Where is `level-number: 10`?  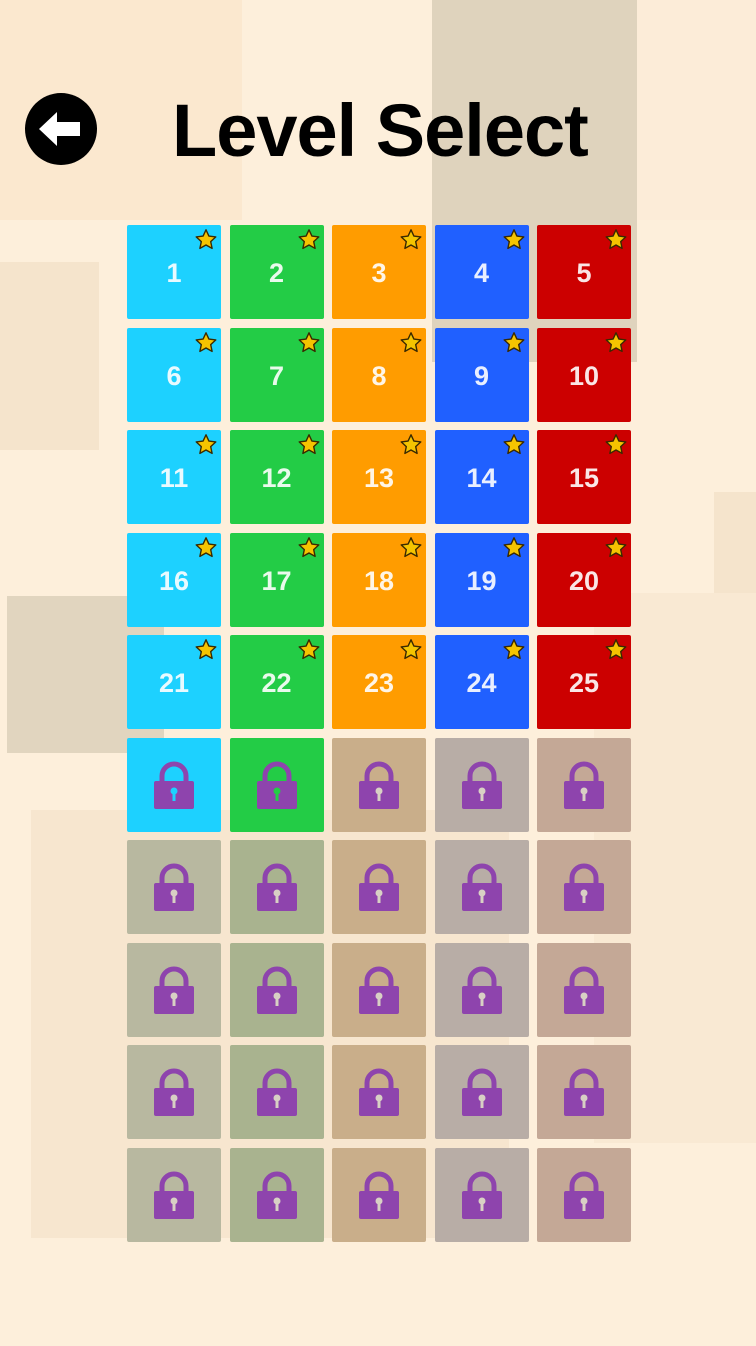
level-number: 10 is located at coordinates (584, 375).